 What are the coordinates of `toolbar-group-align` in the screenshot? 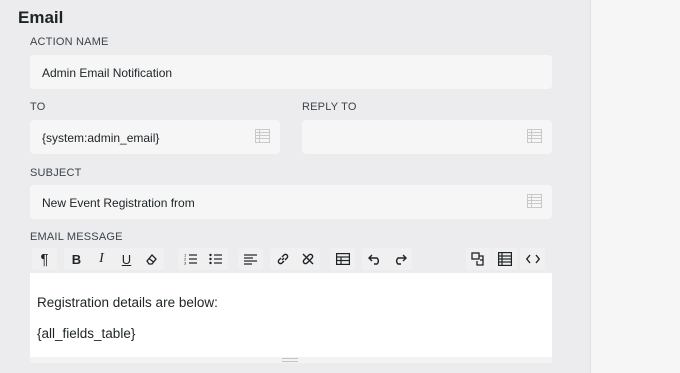 It's located at (250, 259).